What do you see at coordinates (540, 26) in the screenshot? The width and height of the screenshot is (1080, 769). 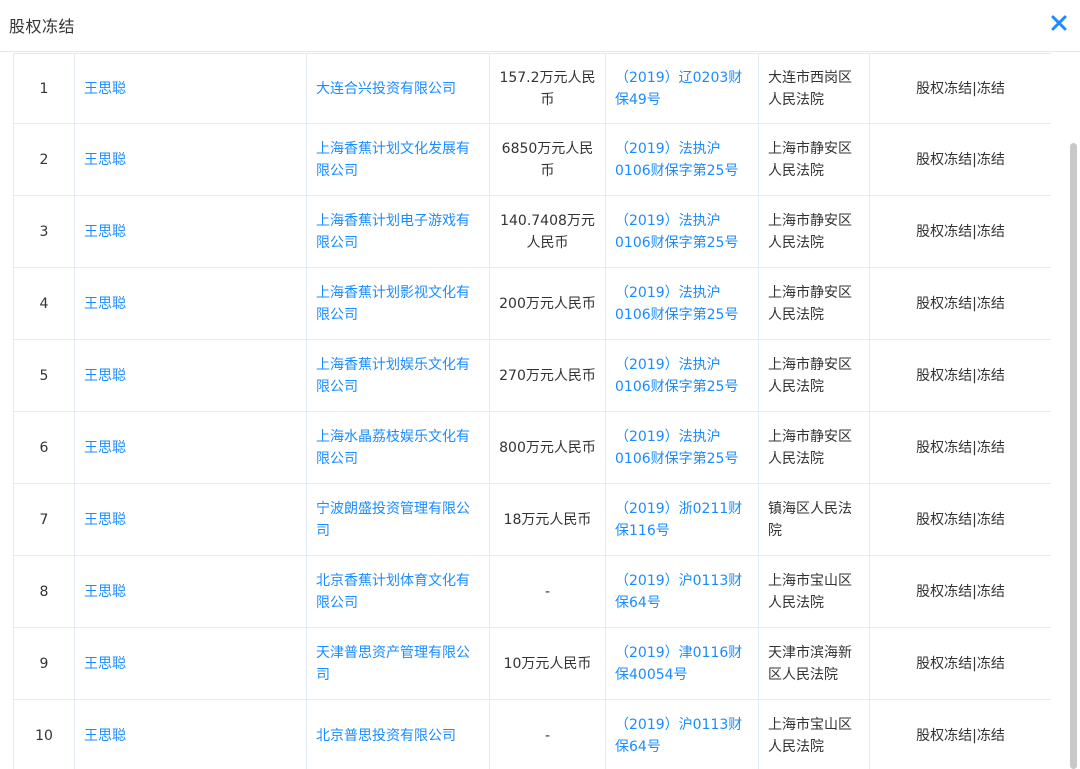 I see `dialog-header: 股权冻结` at bounding box center [540, 26].